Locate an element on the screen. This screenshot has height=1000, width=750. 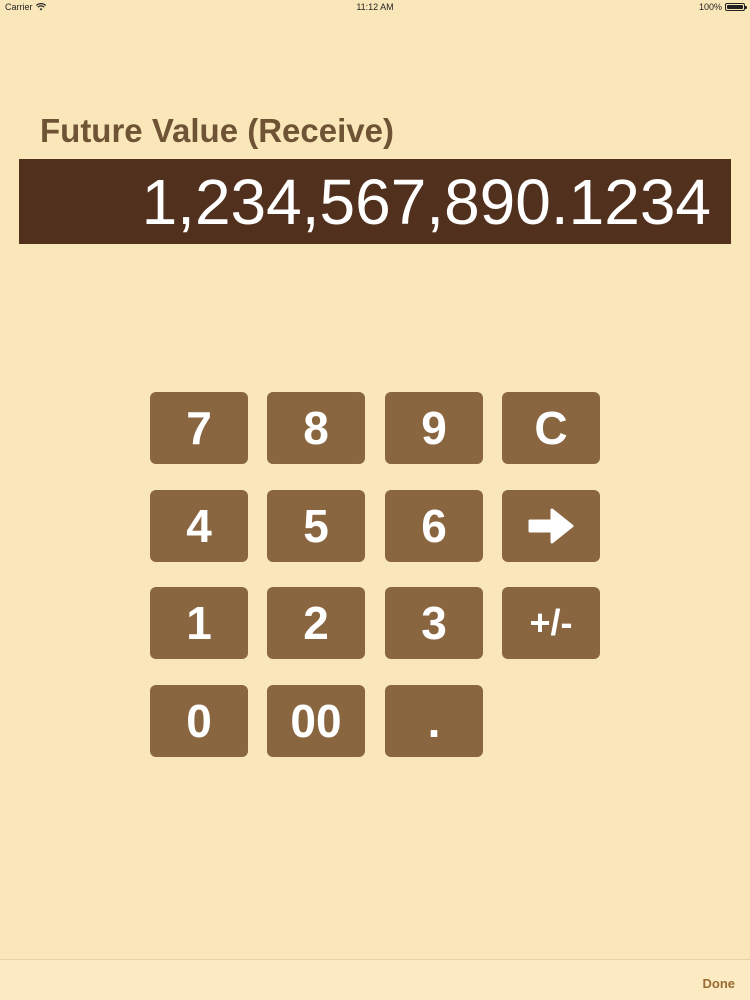
key-00: 00 is located at coordinates (316, 721).